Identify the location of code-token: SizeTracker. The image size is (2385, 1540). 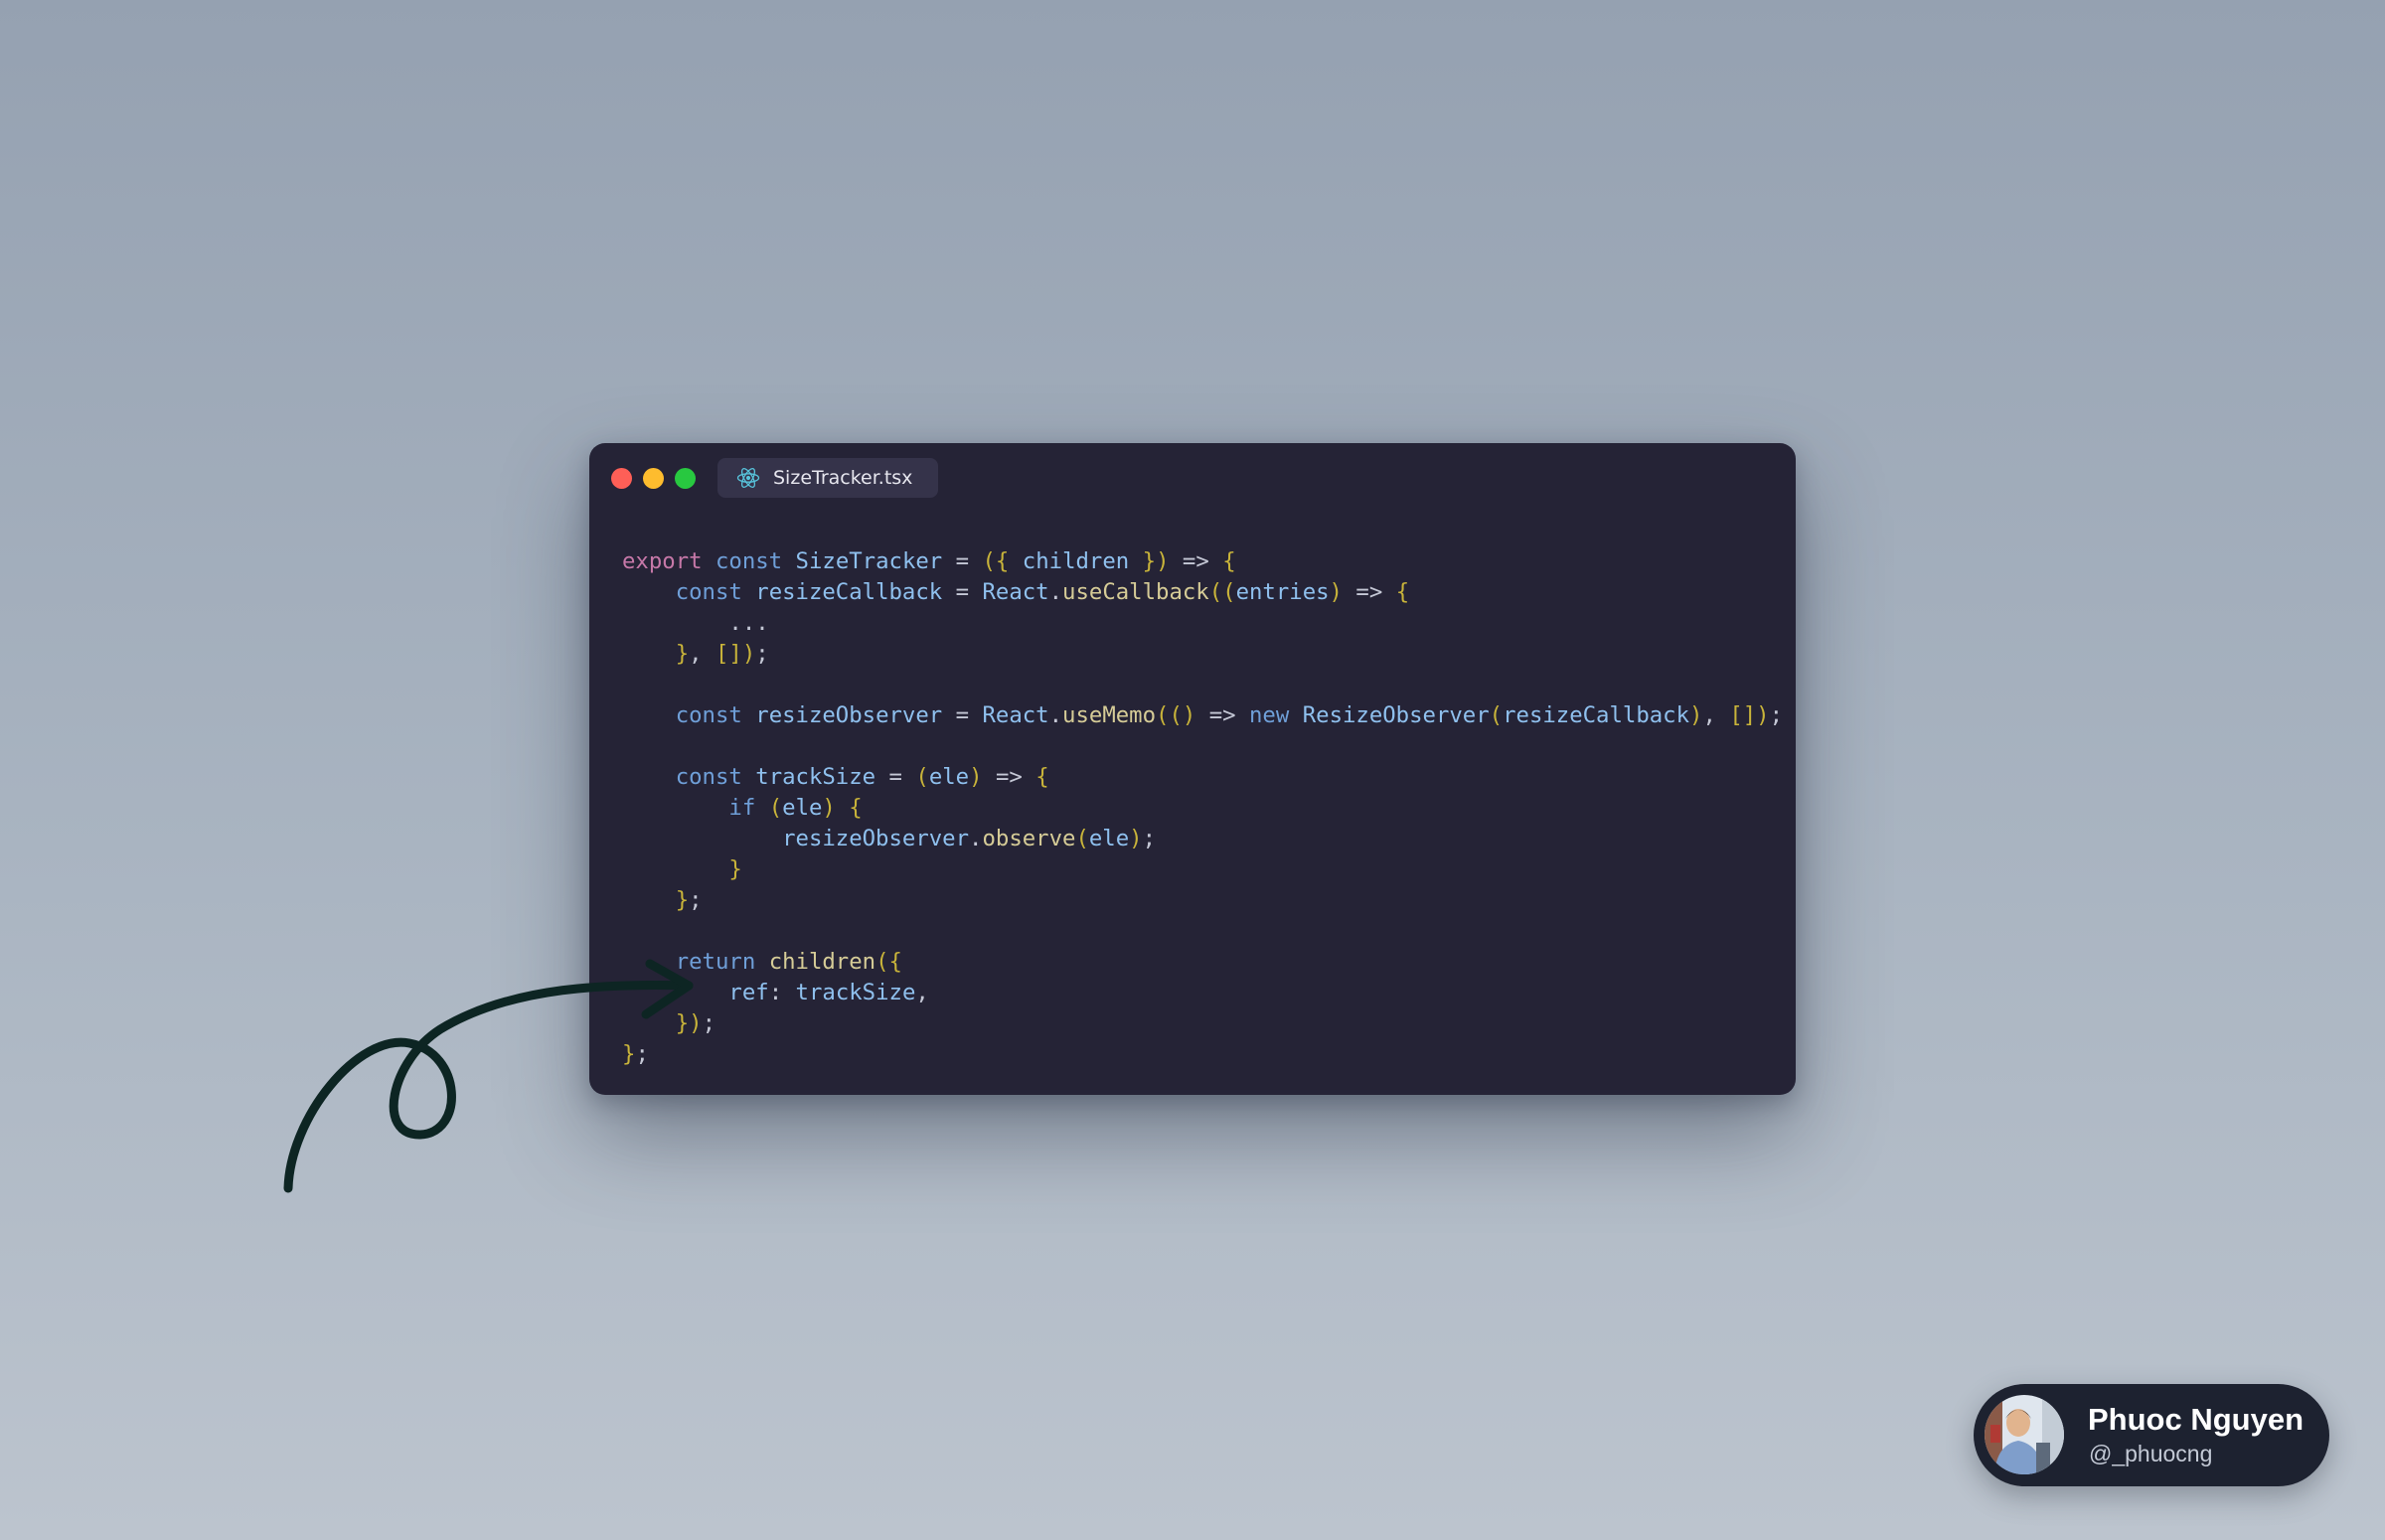
(869, 561).